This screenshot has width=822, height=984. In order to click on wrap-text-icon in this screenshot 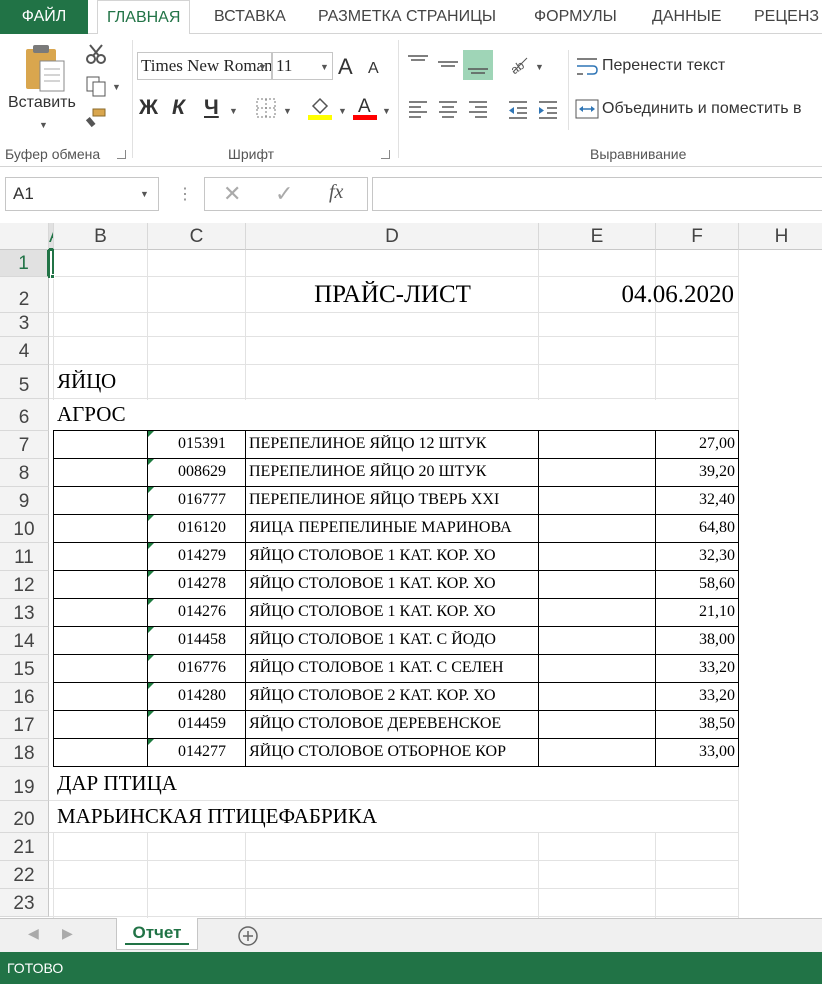, I will do `click(587, 67)`.